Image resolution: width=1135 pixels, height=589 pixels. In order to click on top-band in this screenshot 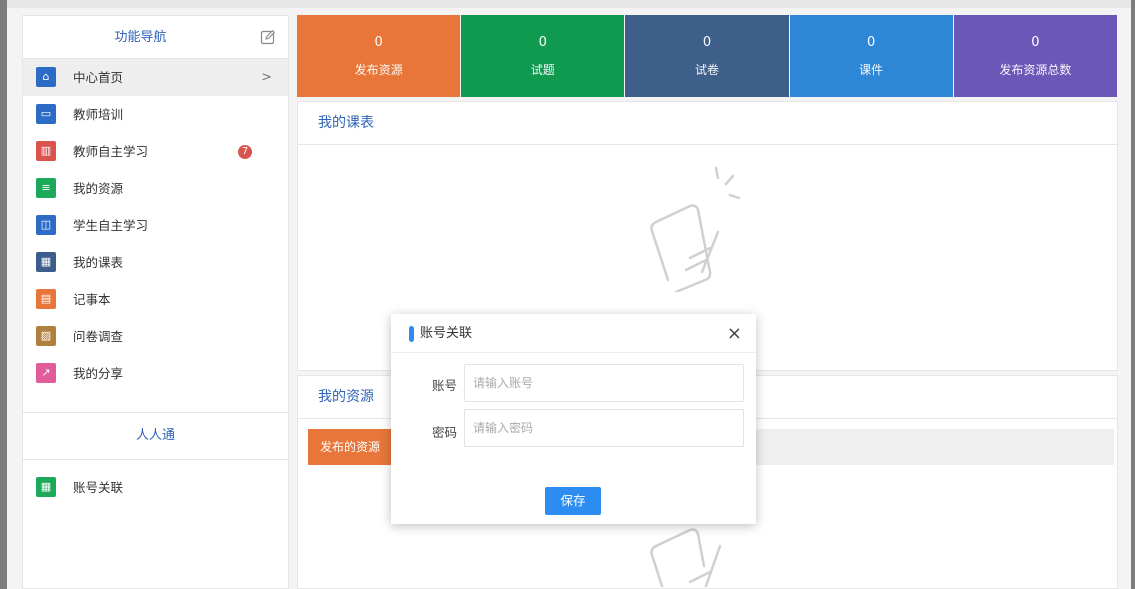, I will do `click(569, 4)`.